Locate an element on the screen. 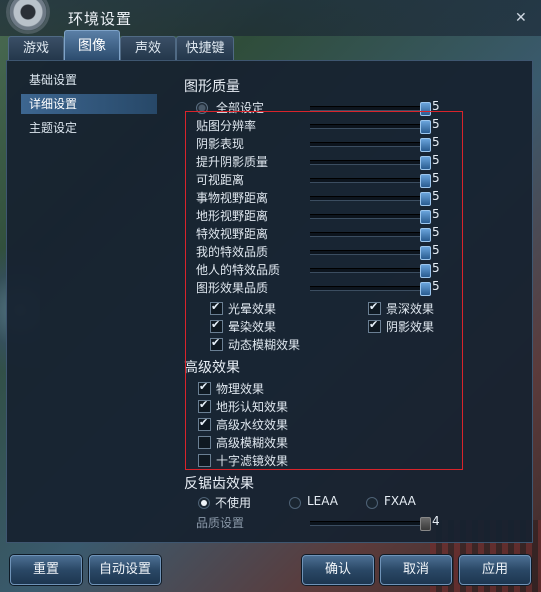 The height and width of the screenshot is (592, 541). all-setting-toggle is located at coordinates (202, 108).